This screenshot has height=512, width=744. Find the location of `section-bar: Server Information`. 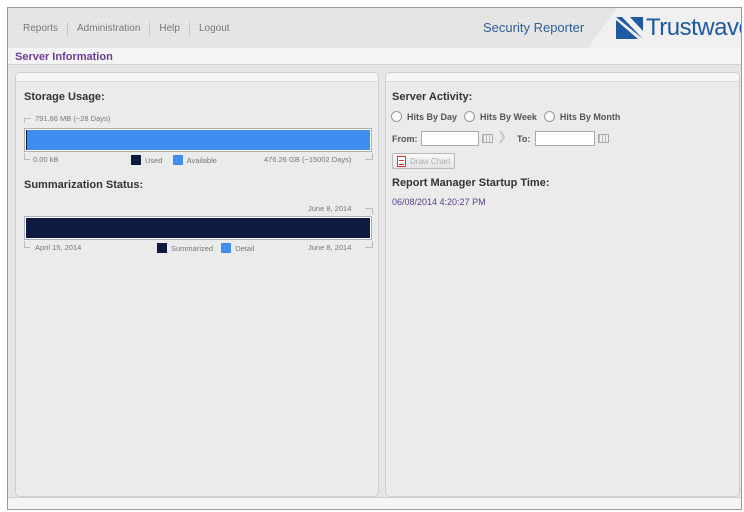

section-bar: Server Information is located at coordinates (374, 56).